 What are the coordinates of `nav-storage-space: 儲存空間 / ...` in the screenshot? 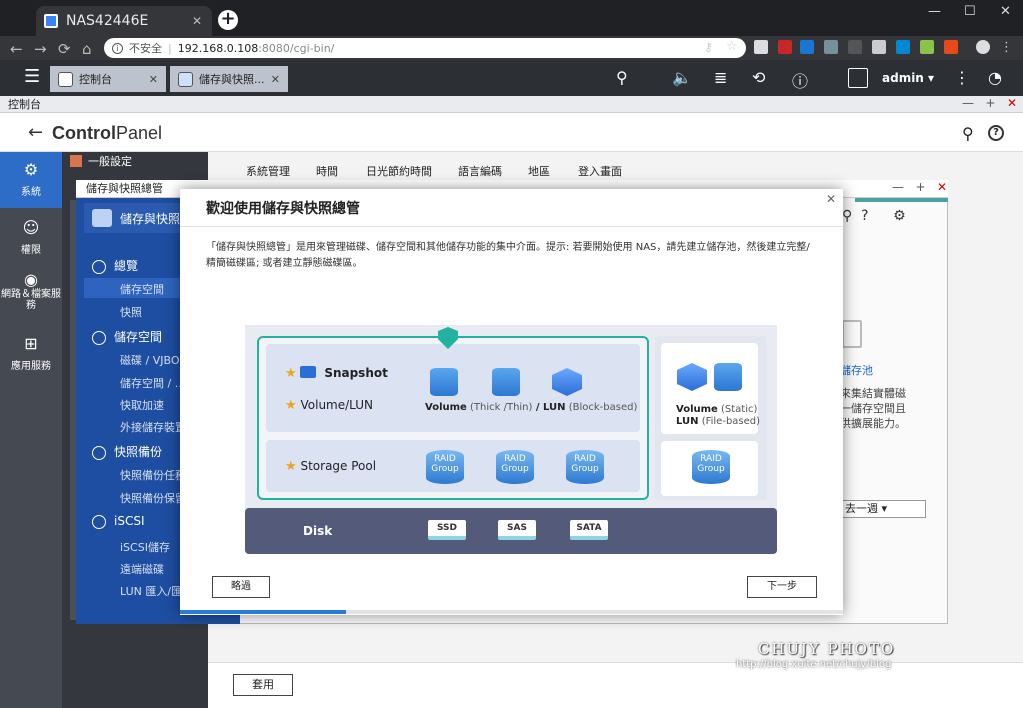 It's located at (152, 383).